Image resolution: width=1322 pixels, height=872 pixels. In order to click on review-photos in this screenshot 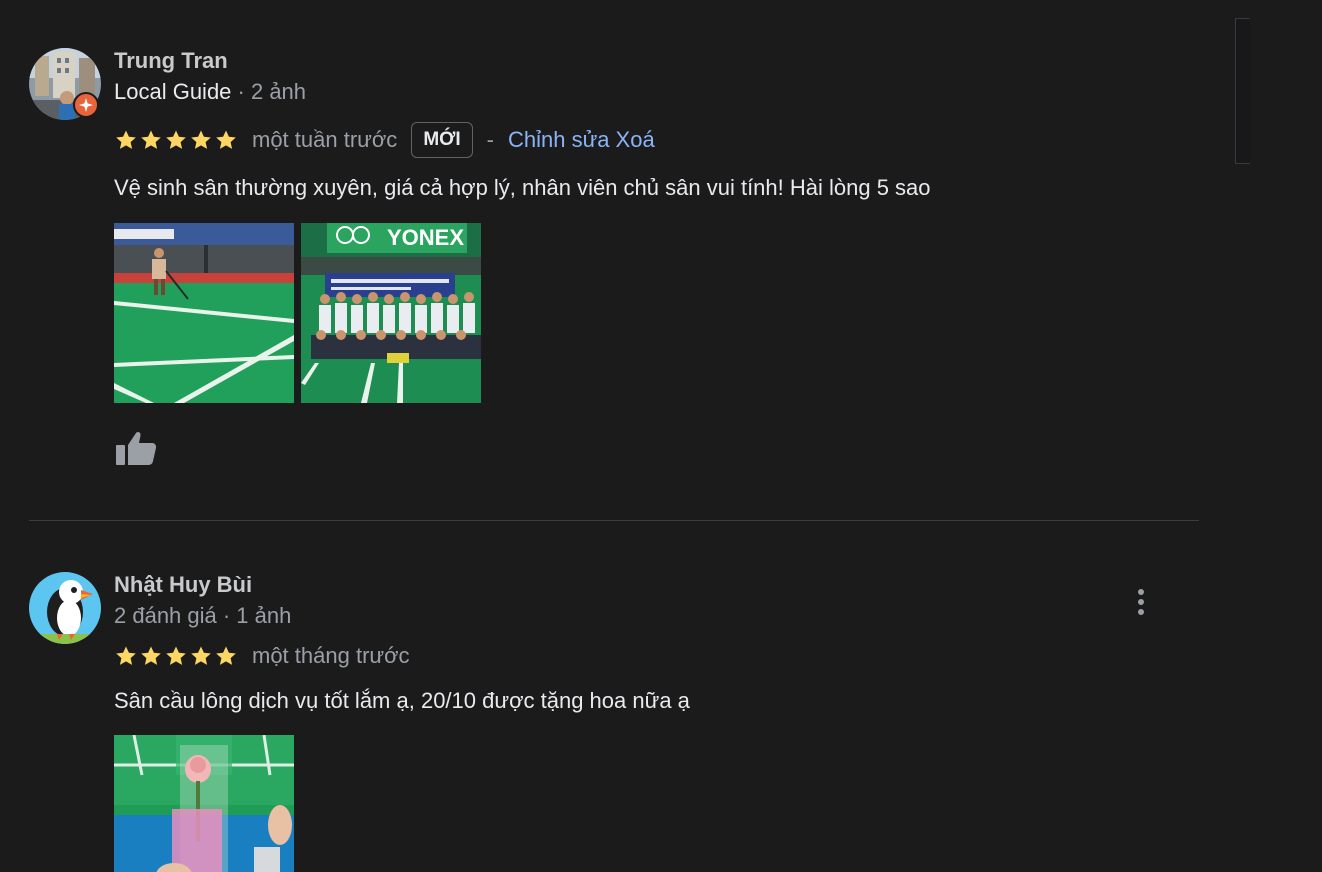, I will do `click(204, 803)`.